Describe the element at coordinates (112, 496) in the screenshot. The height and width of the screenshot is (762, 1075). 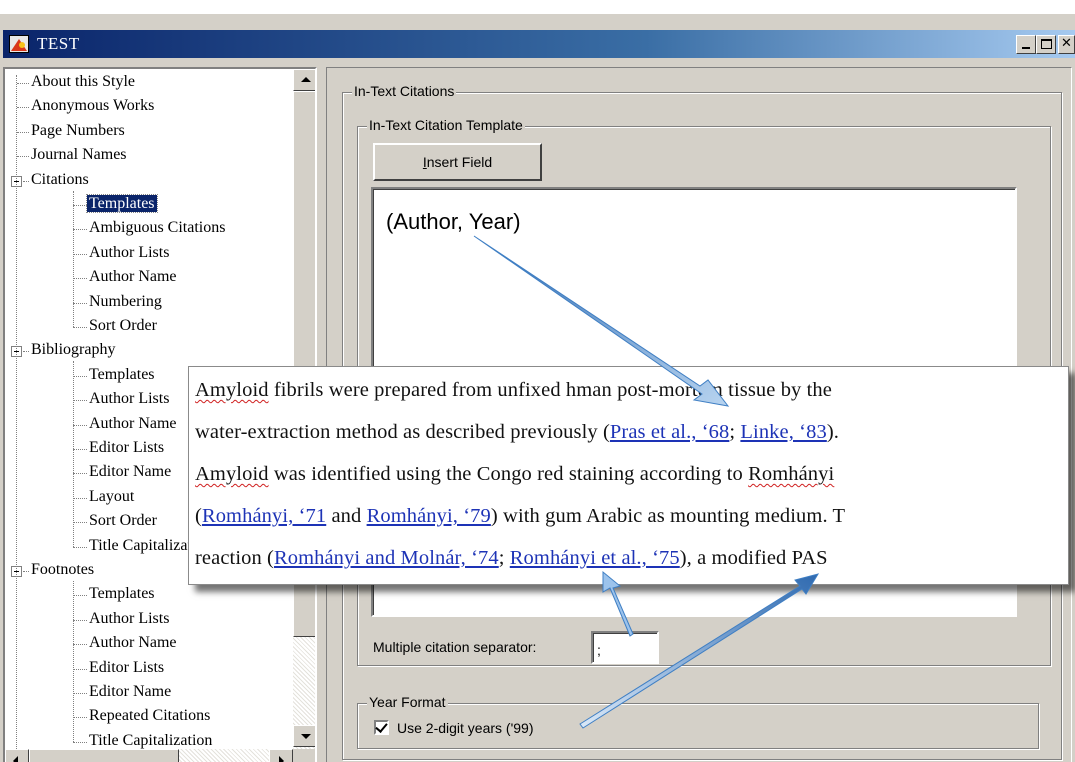
I see `tree-item-label: Layout` at that location.